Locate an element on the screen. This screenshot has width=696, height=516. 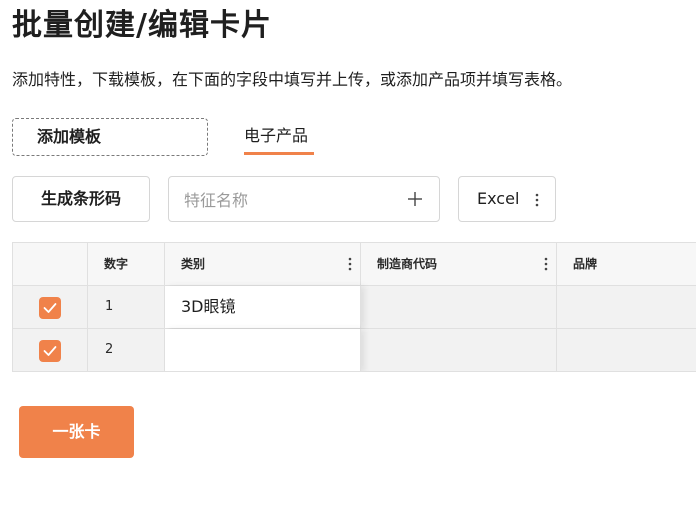
add-card-button: 一张卡 is located at coordinates (76, 432).